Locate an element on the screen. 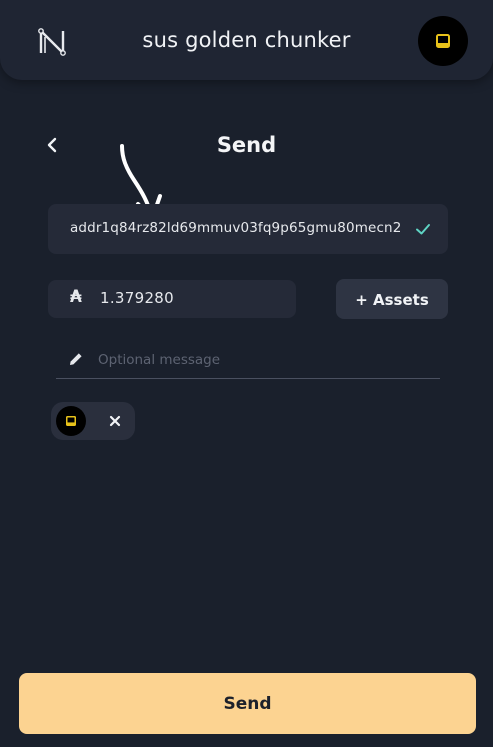 The width and height of the screenshot is (493, 747). message-input is located at coordinates (263, 360).